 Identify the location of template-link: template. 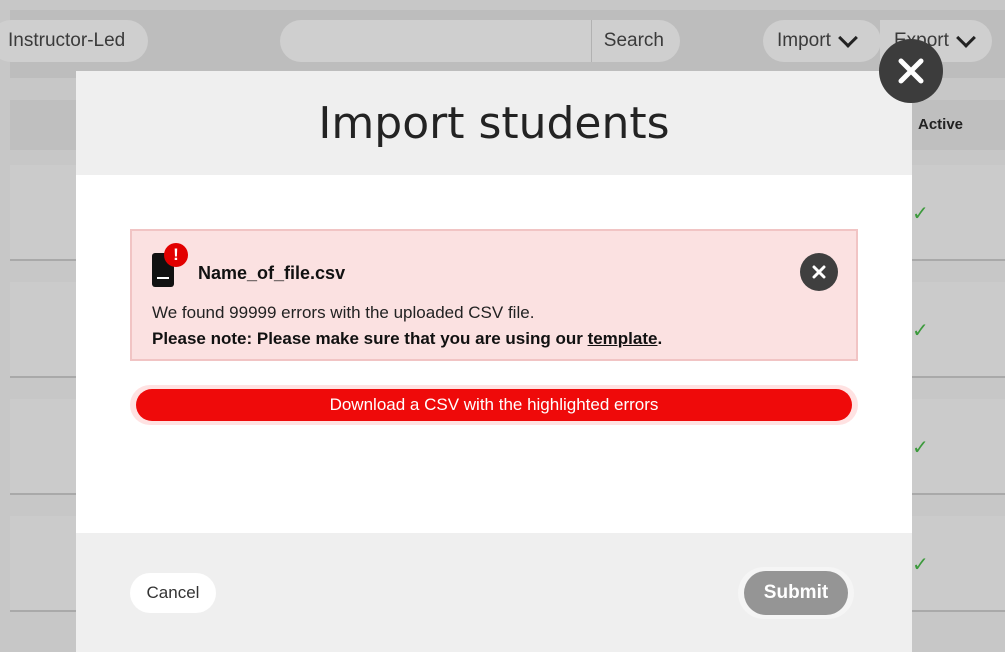
(623, 338).